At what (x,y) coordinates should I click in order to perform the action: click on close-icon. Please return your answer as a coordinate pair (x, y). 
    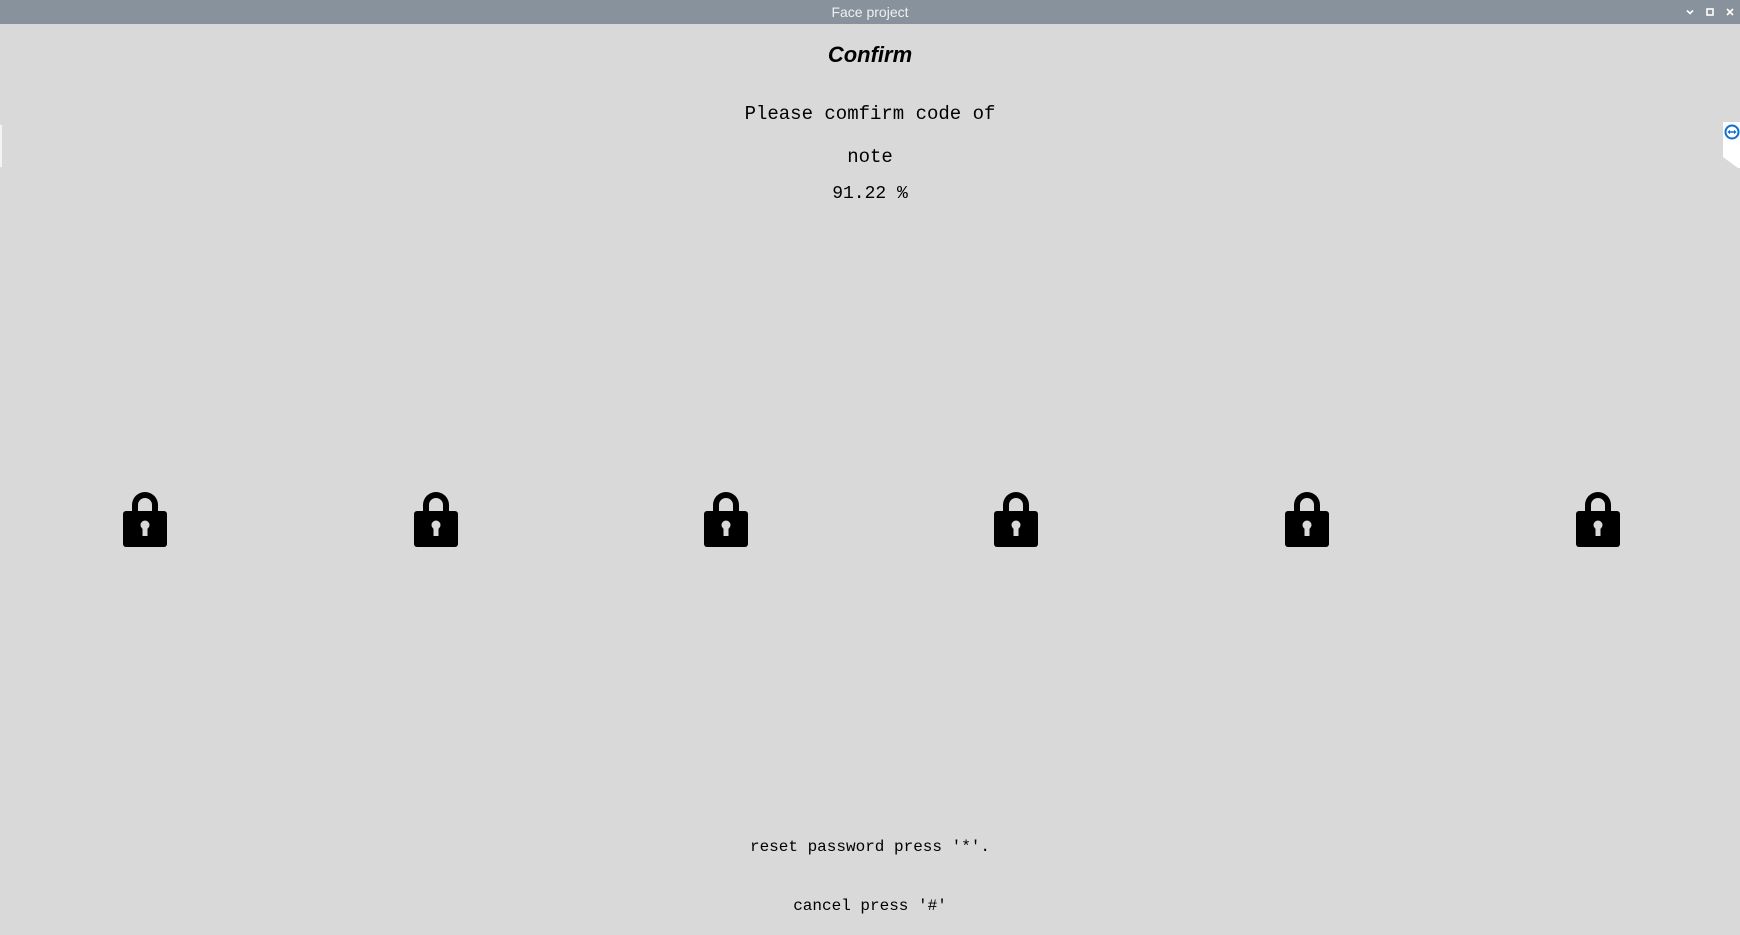
    Looking at the image, I should click on (1730, 12).